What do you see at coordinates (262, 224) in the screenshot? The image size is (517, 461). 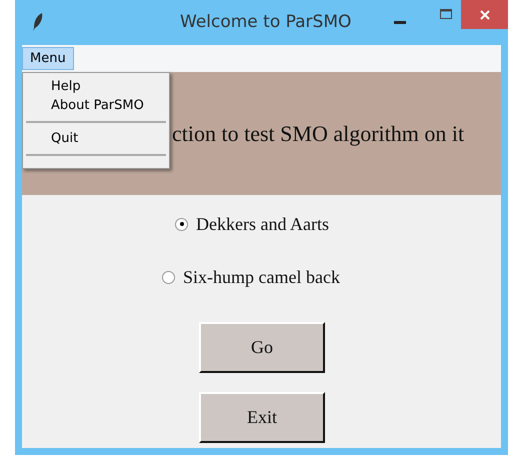 I see `radio-label: Dekkers and Aarts` at bounding box center [262, 224].